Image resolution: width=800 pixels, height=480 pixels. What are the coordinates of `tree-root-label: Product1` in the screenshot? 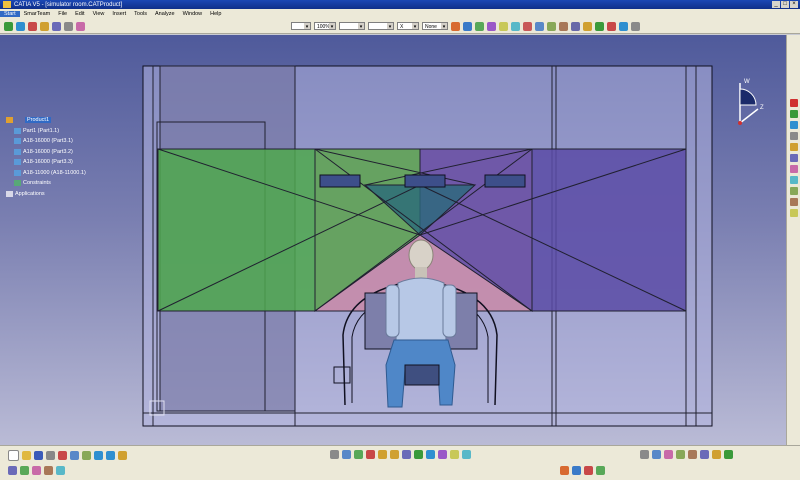 It's located at (38, 120).